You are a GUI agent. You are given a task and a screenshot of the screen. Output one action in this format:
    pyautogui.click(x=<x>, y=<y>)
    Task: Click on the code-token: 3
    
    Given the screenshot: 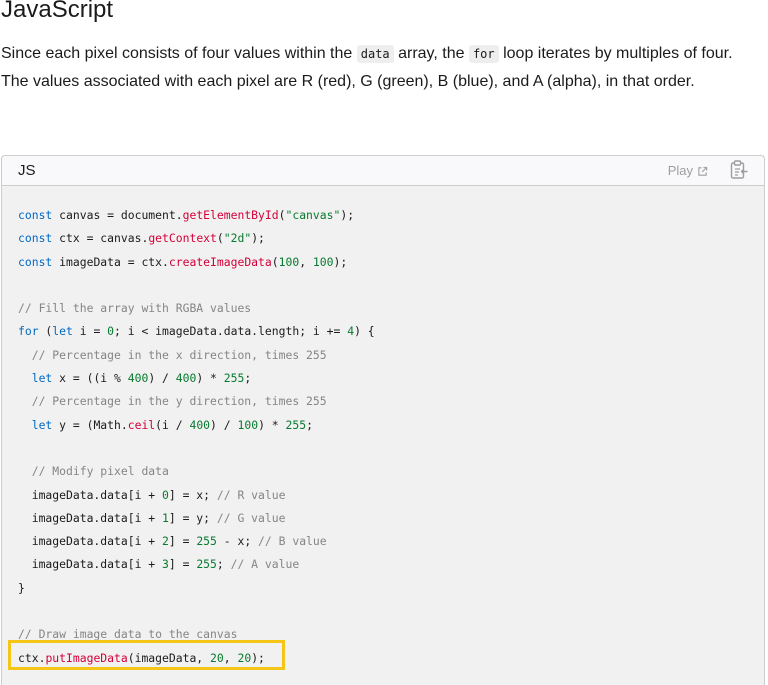 What is the action you would take?
    pyautogui.click(x=165, y=564)
    